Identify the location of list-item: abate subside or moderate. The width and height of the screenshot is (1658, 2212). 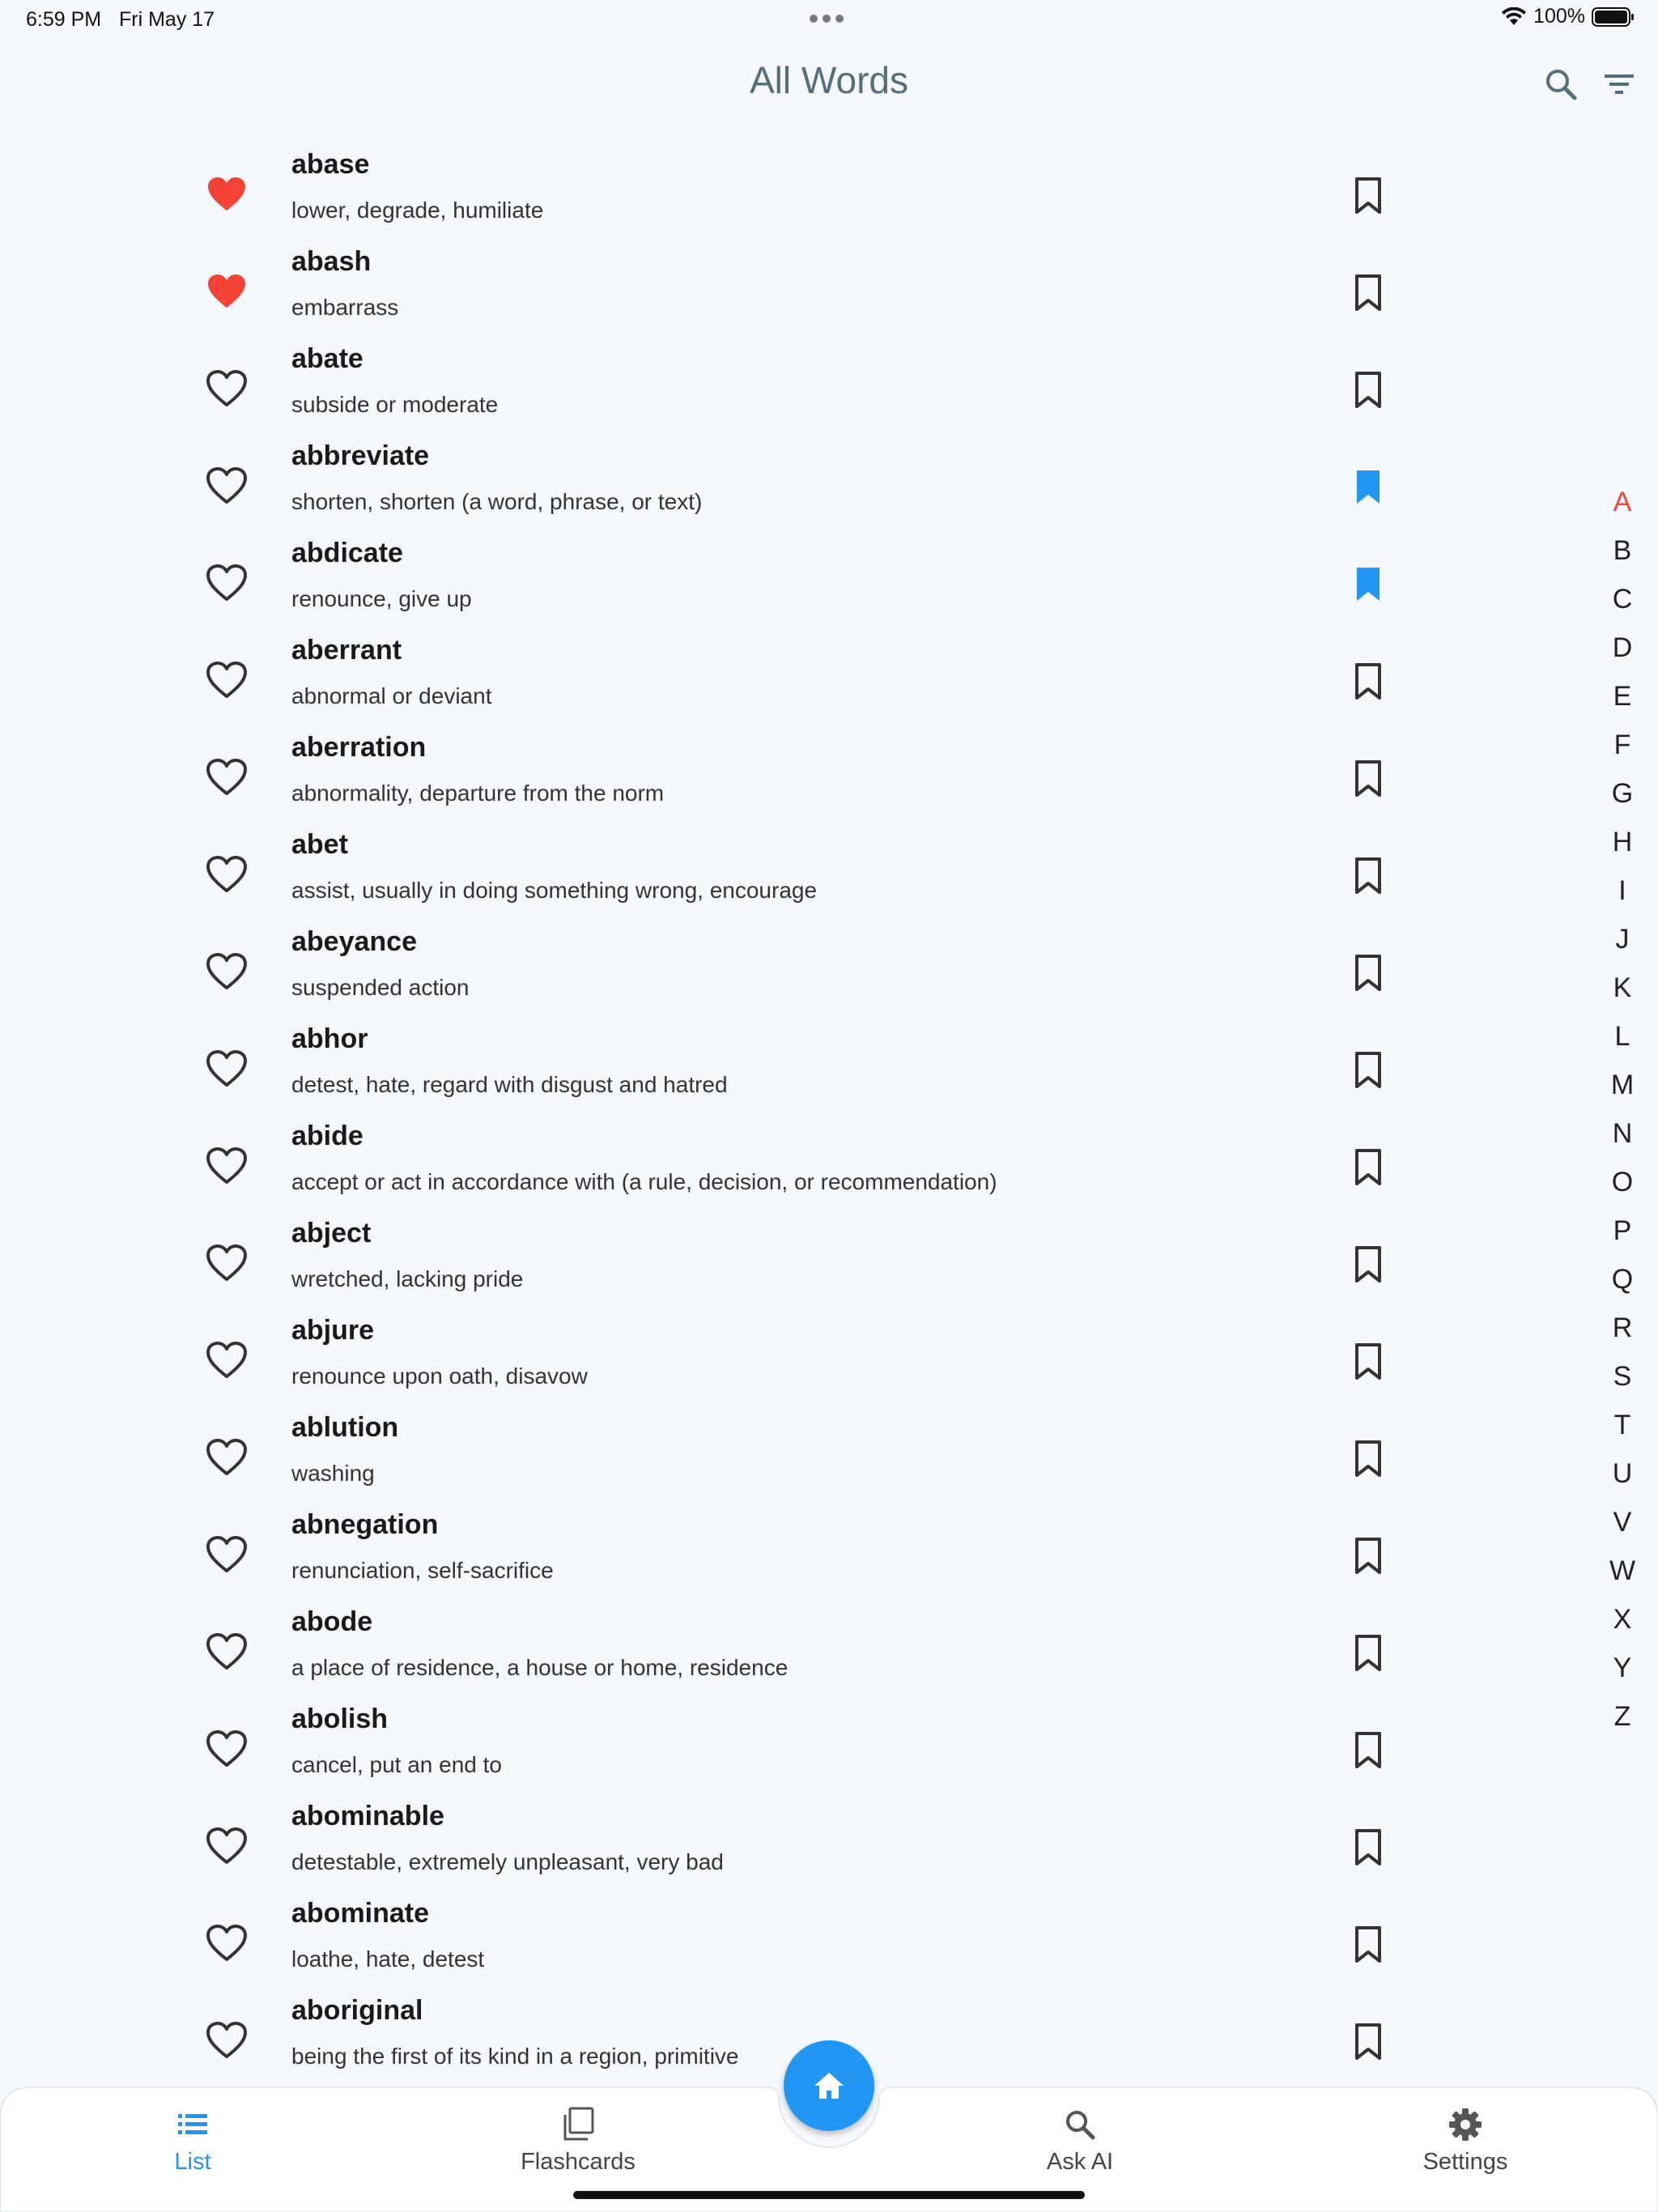
(829, 389).